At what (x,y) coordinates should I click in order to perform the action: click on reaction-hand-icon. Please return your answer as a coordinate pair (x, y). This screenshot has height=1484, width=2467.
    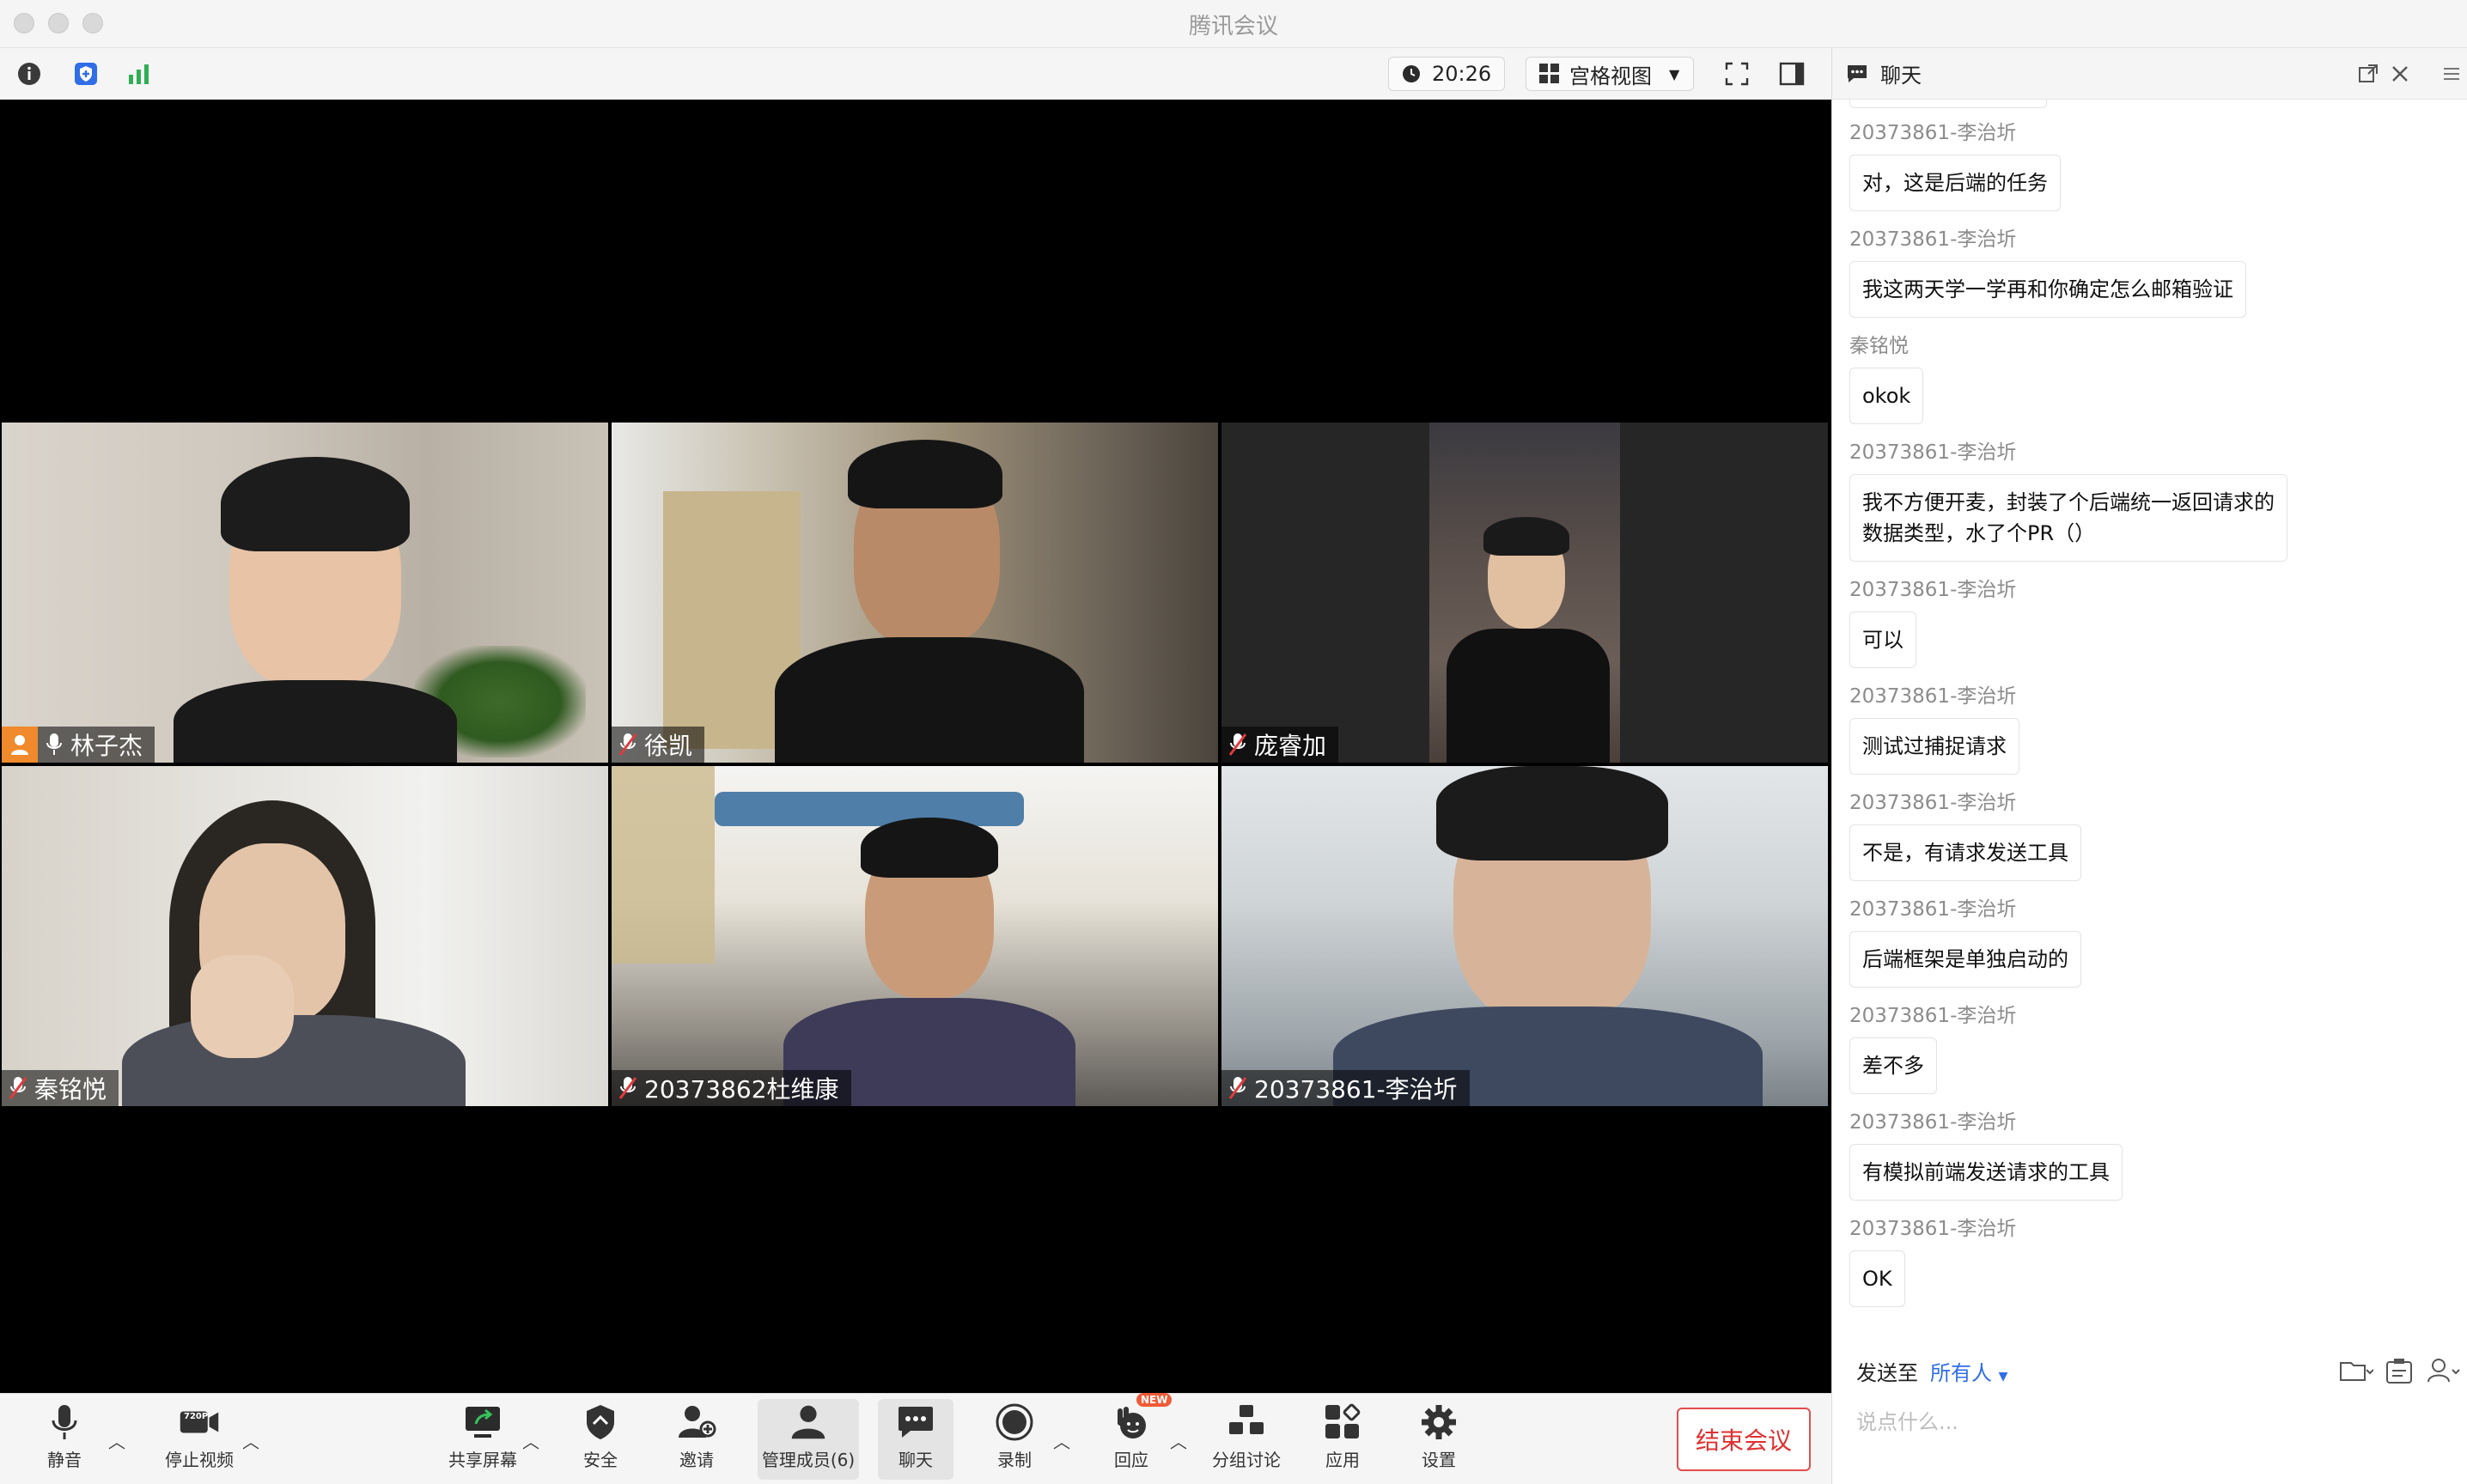
    Looking at the image, I should click on (1132, 1423).